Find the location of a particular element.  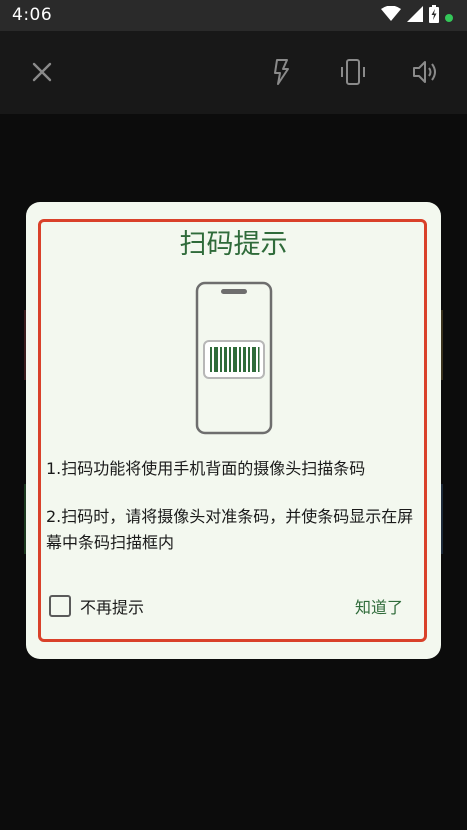

notification-dot-icon is located at coordinates (449, 16).